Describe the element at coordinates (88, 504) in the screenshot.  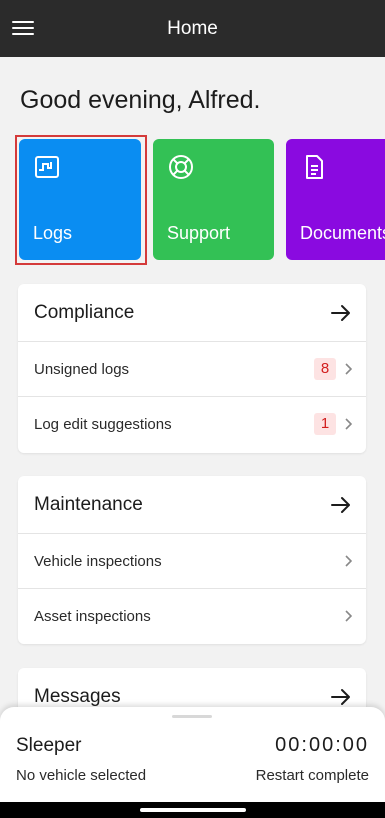
I see `maintenance-title: Maintenance` at that location.